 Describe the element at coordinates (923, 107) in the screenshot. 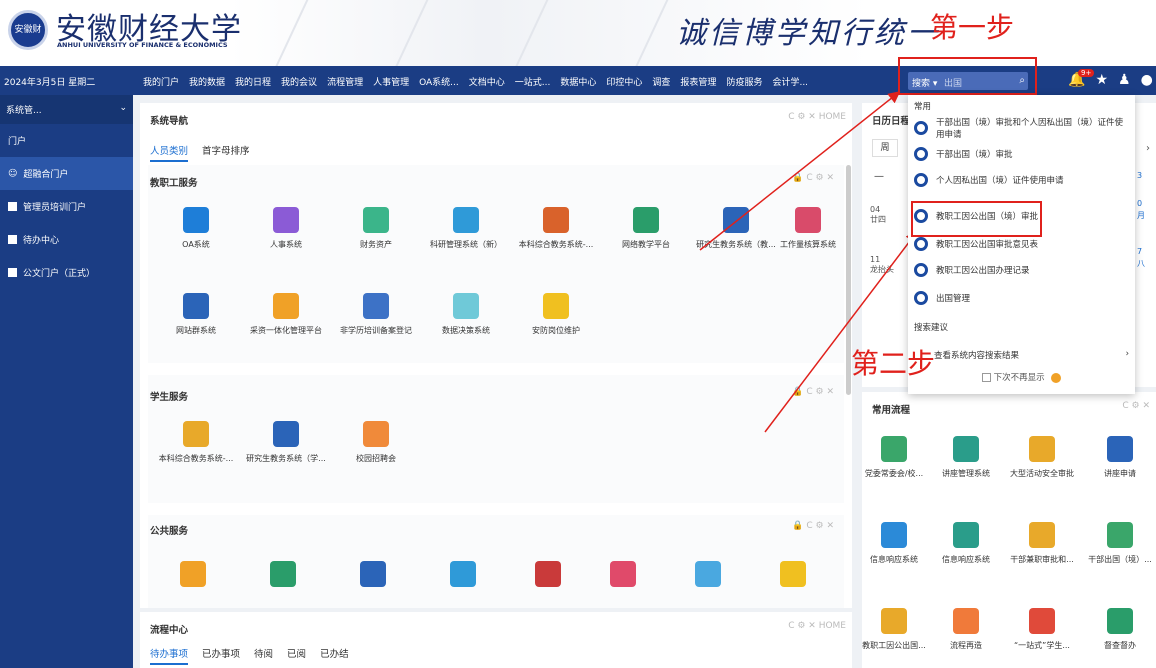

I see `group-title: 常用` at that location.